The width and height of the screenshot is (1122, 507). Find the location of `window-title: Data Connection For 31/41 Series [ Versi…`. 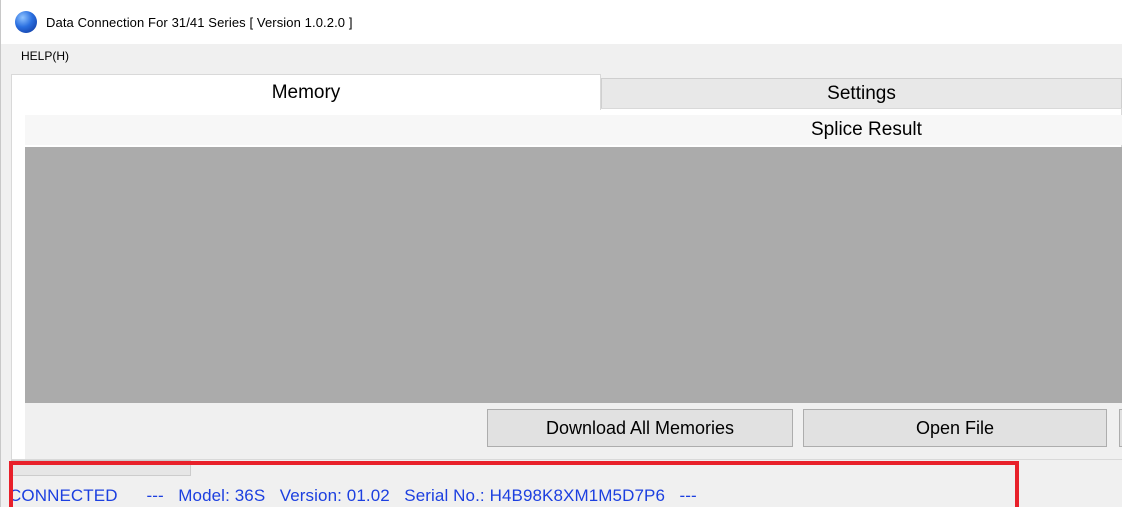

window-title: Data Connection For 31/41 Series [ Versi… is located at coordinates (199, 22).